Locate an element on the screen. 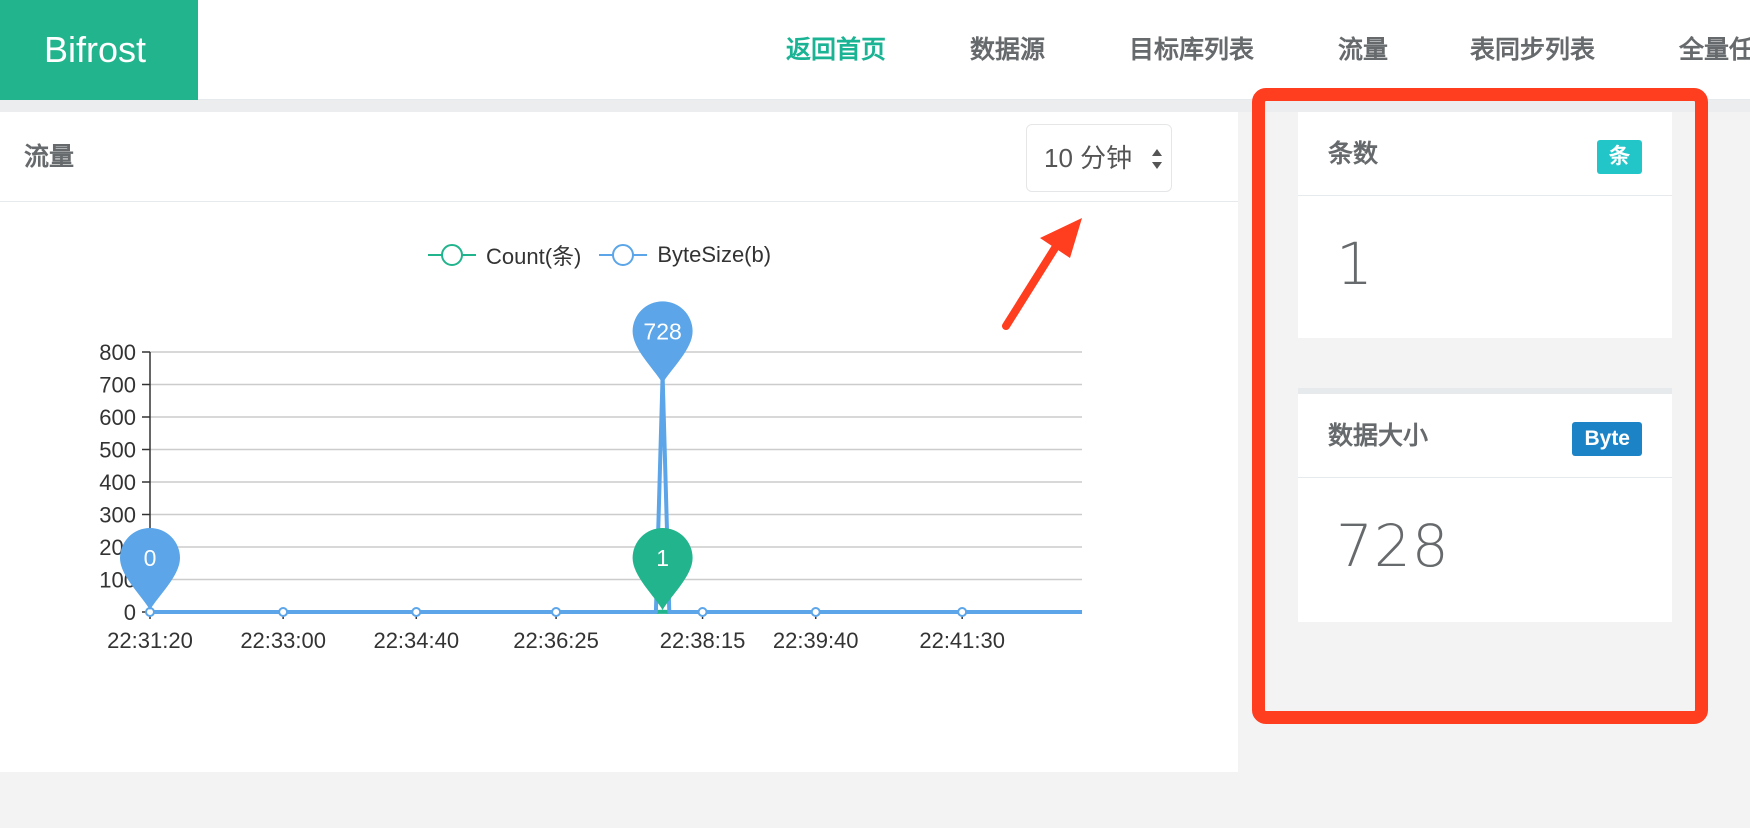 The height and width of the screenshot is (828, 1750). x-tick-label: 22:39:40 is located at coordinates (816, 640).